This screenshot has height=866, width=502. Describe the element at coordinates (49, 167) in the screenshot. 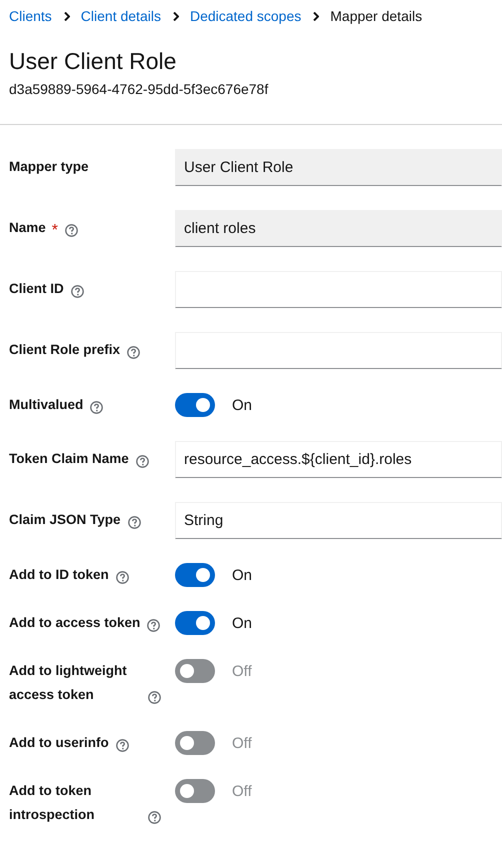

I see `field-label: Mapper type` at that location.